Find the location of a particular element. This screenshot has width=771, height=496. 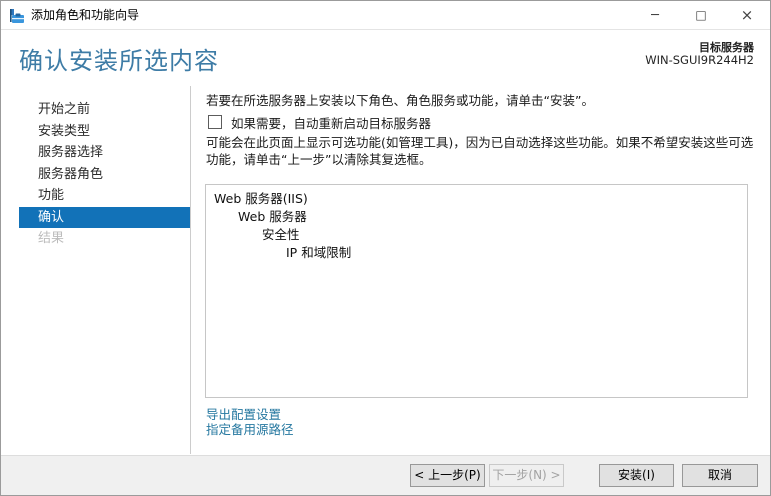

page-title: 确认安装所选内容 is located at coordinates (119, 61).